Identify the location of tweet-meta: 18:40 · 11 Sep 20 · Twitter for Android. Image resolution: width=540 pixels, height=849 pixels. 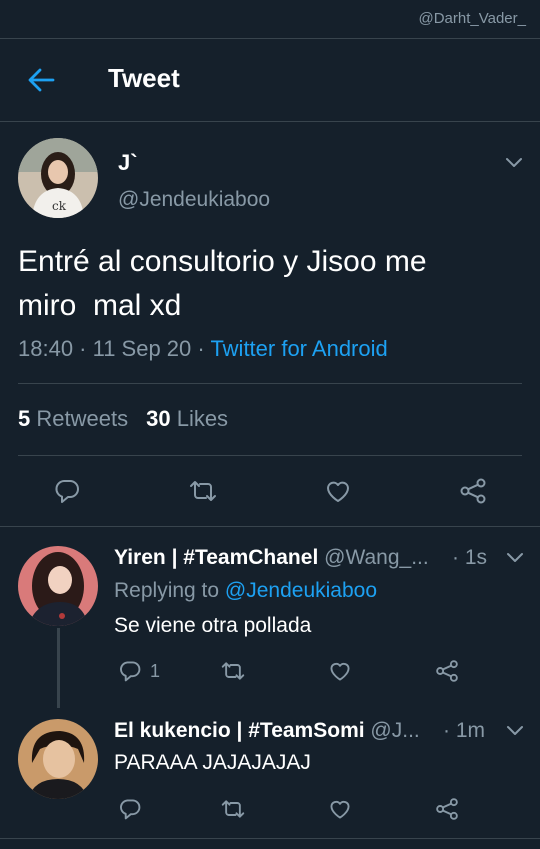
(203, 349).